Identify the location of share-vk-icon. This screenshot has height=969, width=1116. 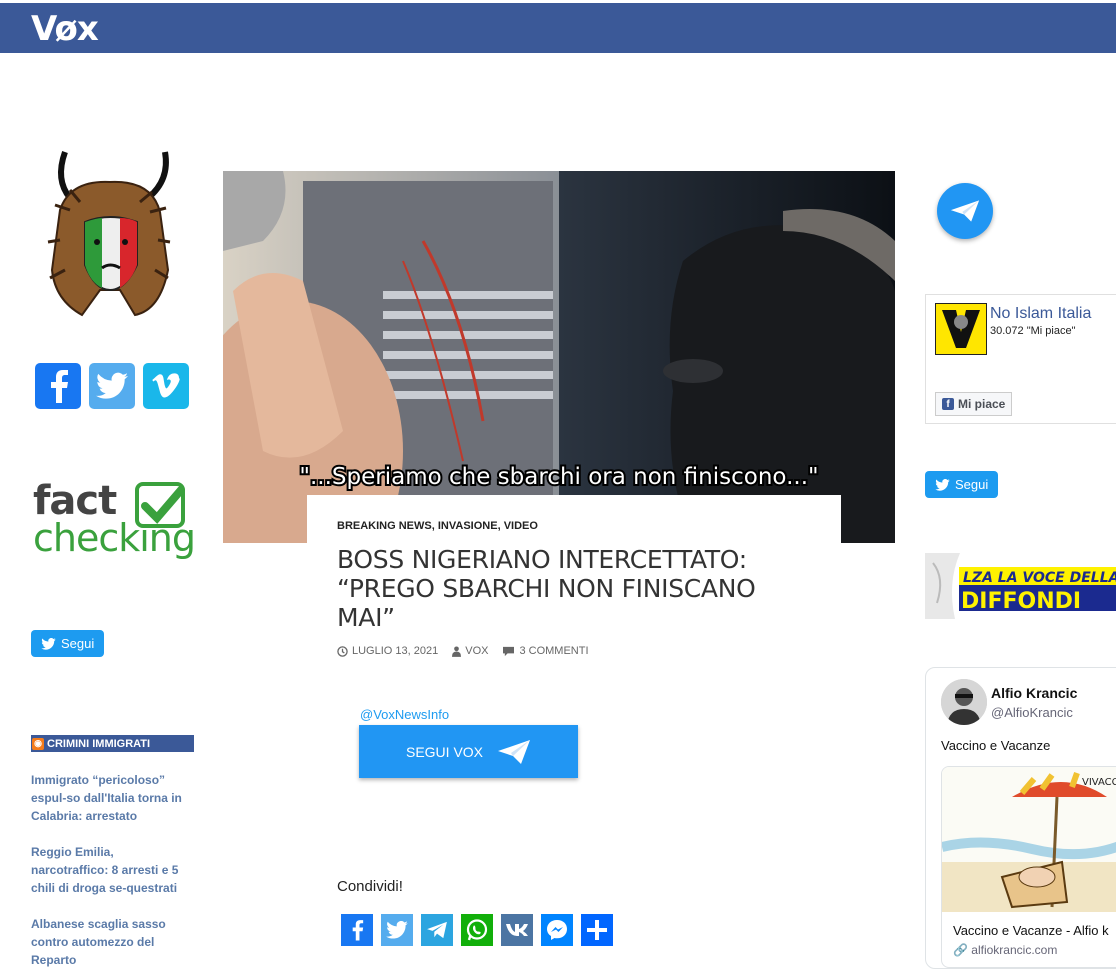
(517, 930).